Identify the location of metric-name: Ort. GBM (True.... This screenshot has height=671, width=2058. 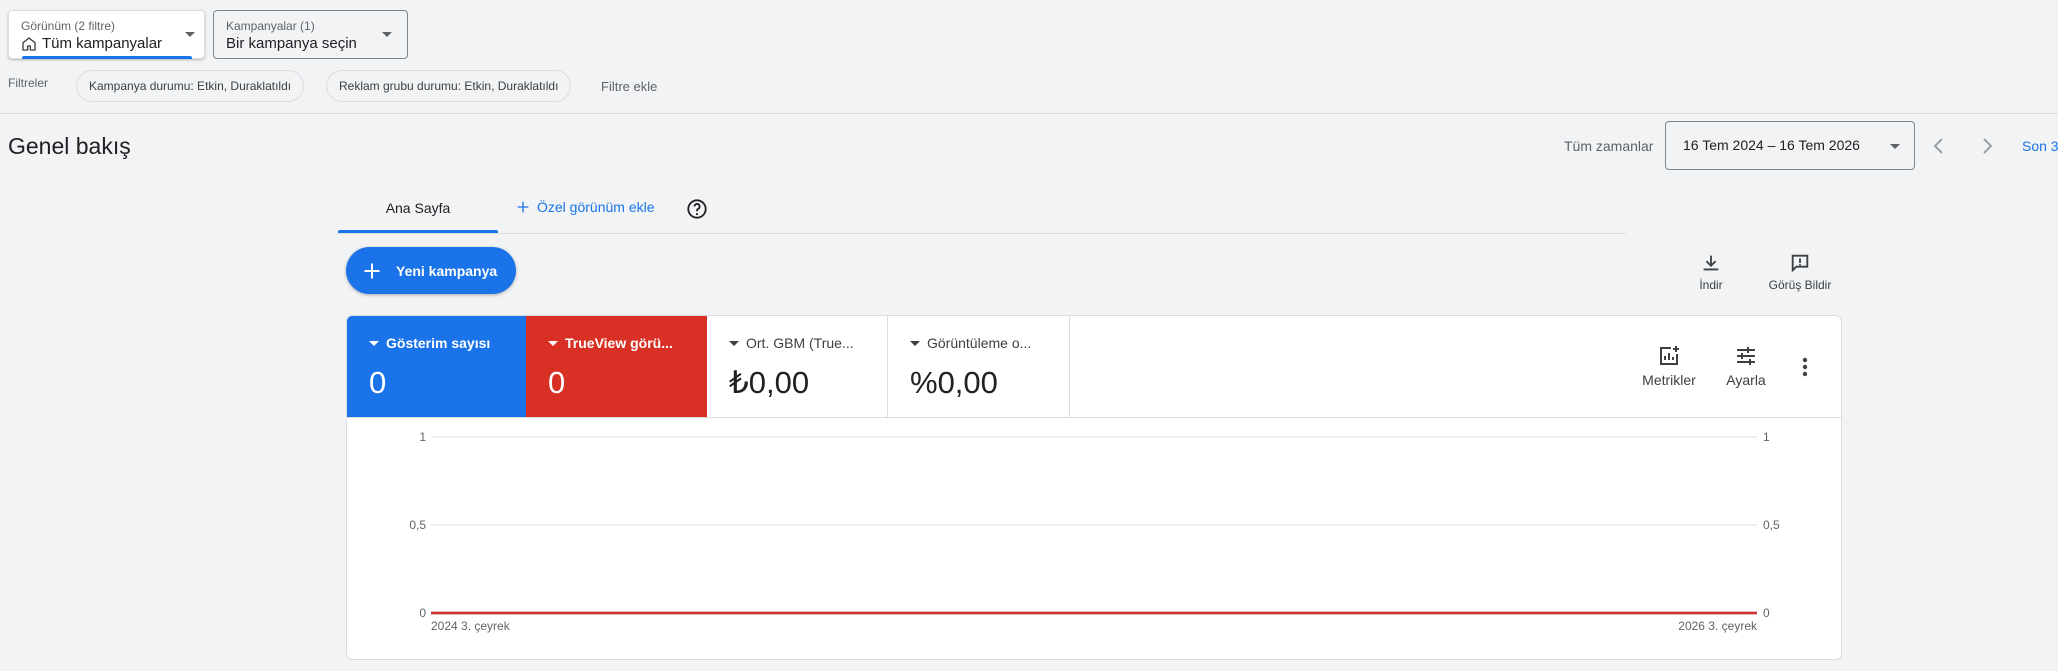
(800, 343).